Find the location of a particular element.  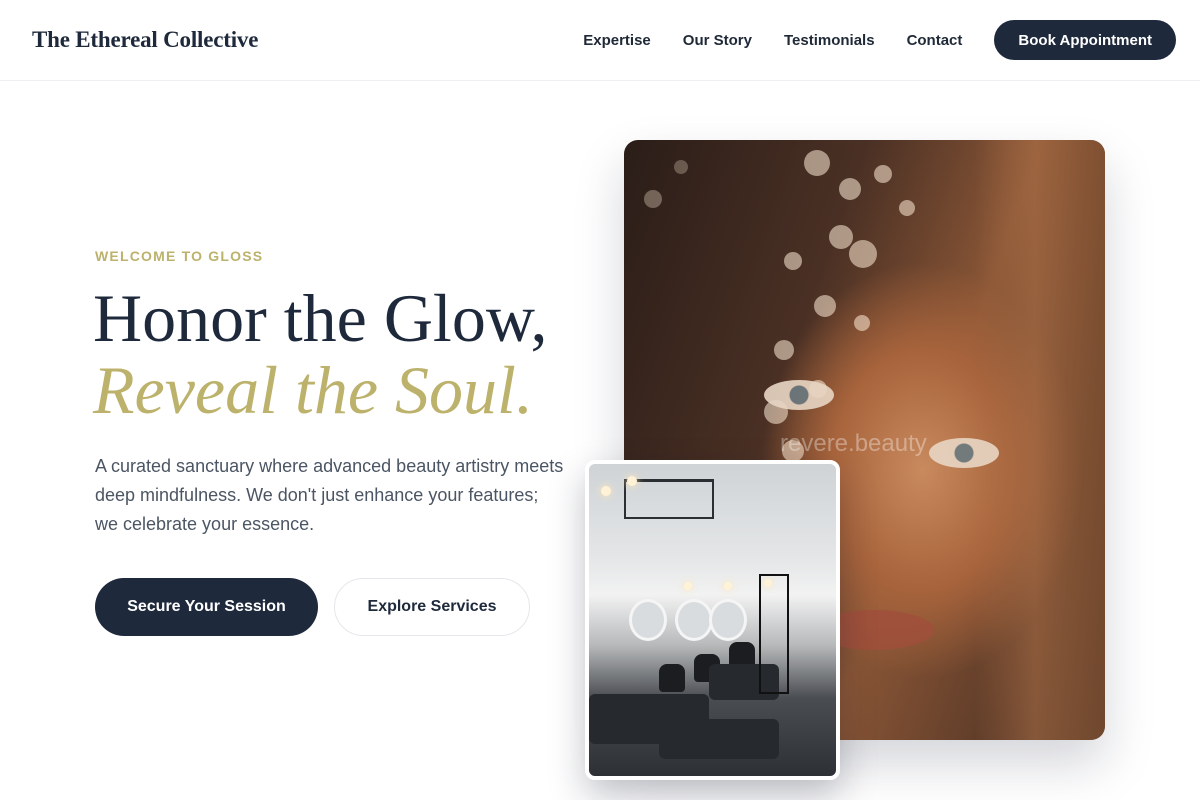

headline-line-1: Honor the Glow, is located at coordinates (320, 318).